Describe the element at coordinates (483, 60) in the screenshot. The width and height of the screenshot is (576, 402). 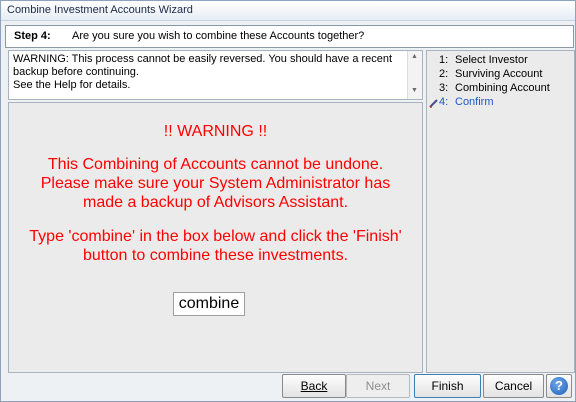
I see `step-item-select-investor: 1: Select Investor` at that location.